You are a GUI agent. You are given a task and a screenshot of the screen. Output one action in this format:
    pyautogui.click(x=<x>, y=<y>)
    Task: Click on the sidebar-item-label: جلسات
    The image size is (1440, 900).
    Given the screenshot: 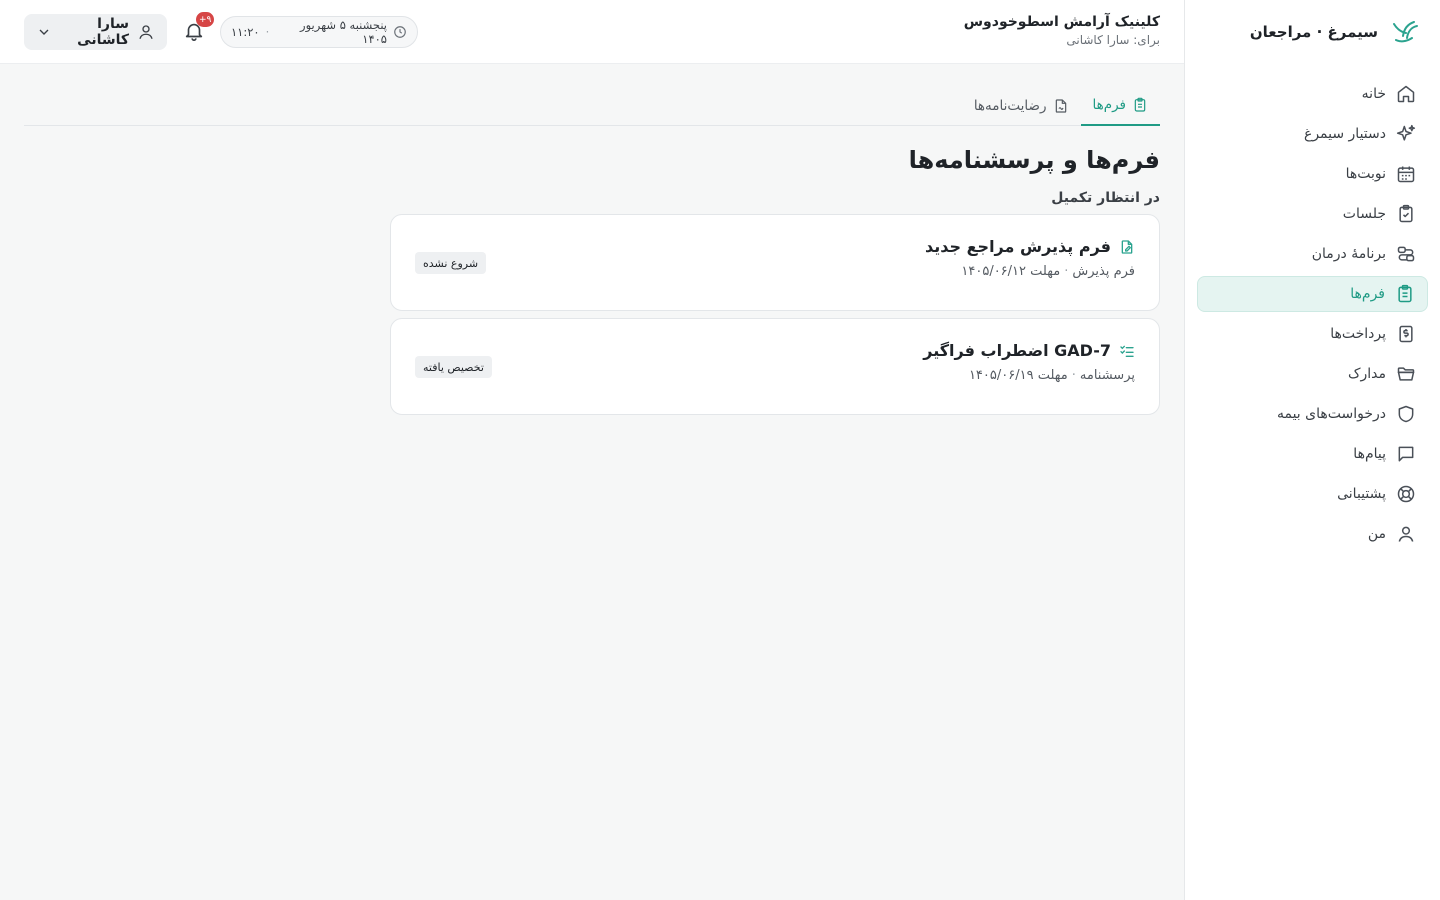 What is the action you would take?
    pyautogui.click(x=1364, y=214)
    